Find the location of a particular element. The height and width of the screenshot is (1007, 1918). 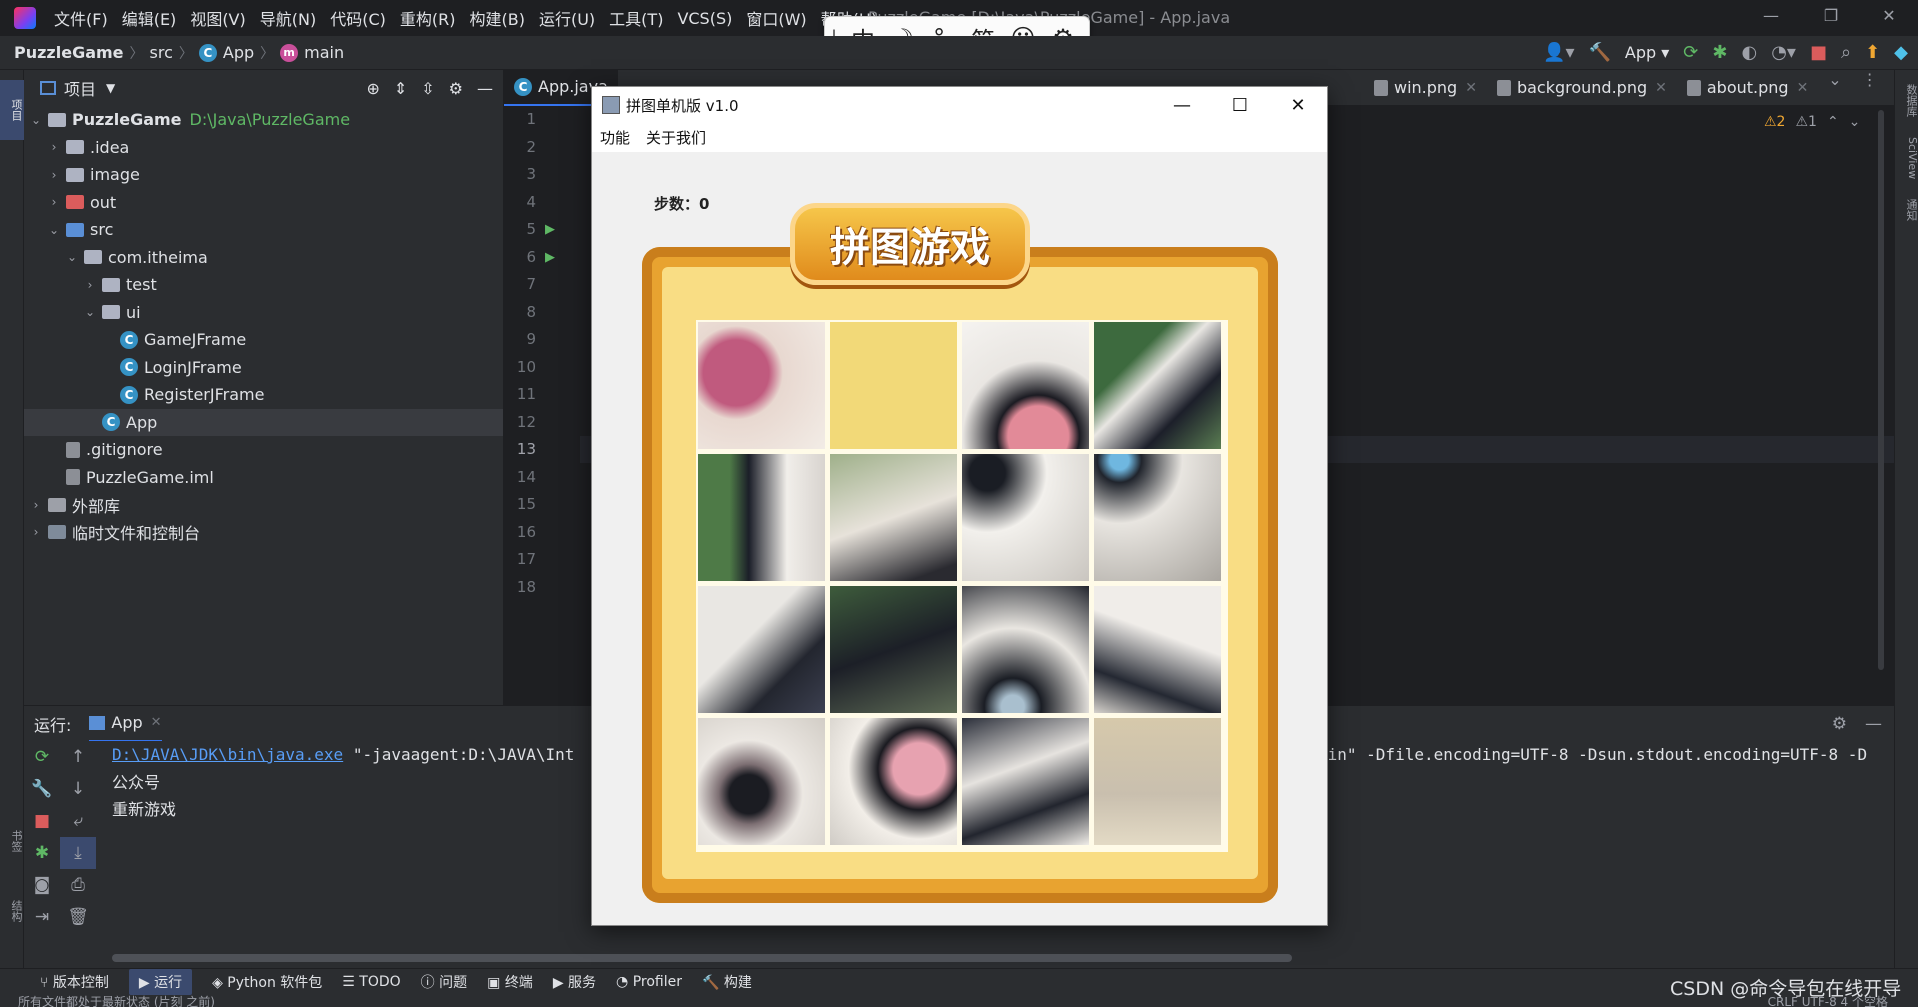

restore-icon: ❐ is located at coordinates (1831, 18).